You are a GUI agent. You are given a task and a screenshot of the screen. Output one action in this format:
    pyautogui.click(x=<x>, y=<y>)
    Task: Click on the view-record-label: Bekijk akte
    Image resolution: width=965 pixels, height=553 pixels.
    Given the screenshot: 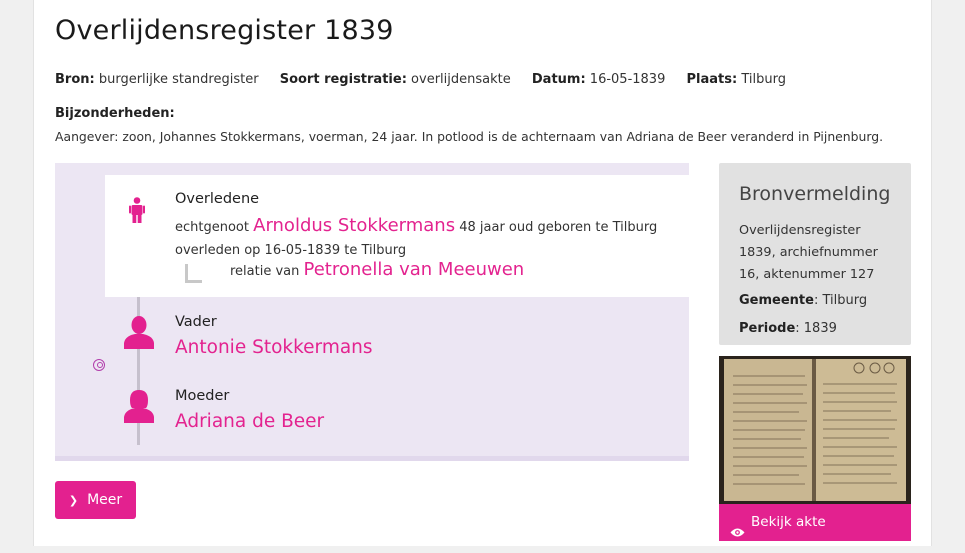 What is the action you would take?
    pyautogui.click(x=788, y=522)
    